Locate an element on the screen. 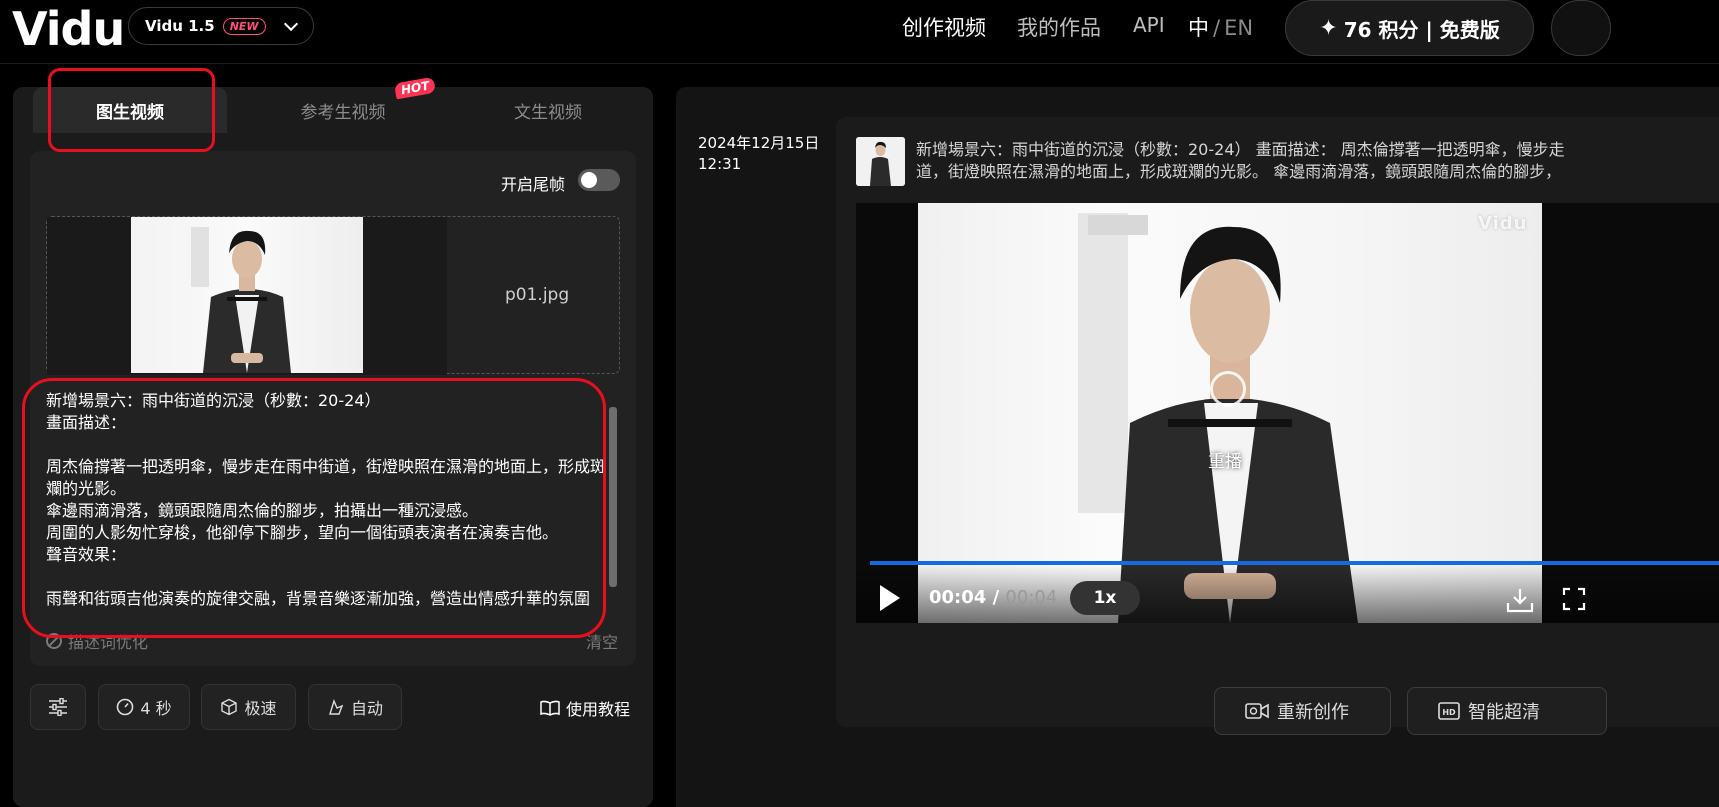 The height and width of the screenshot is (807, 1719). nav-create-video: 创作视频 is located at coordinates (944, 27).